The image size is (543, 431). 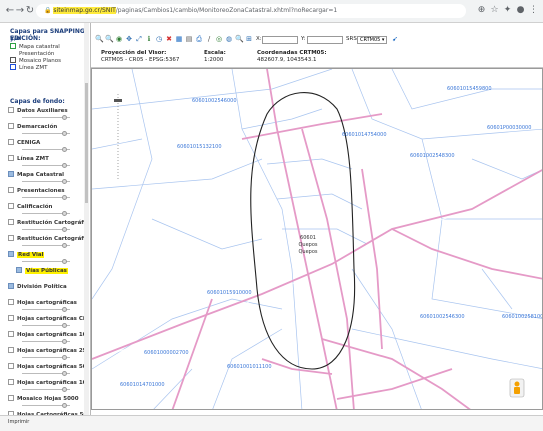 I want to click on zoom-handle, so click(x=118, y=100).